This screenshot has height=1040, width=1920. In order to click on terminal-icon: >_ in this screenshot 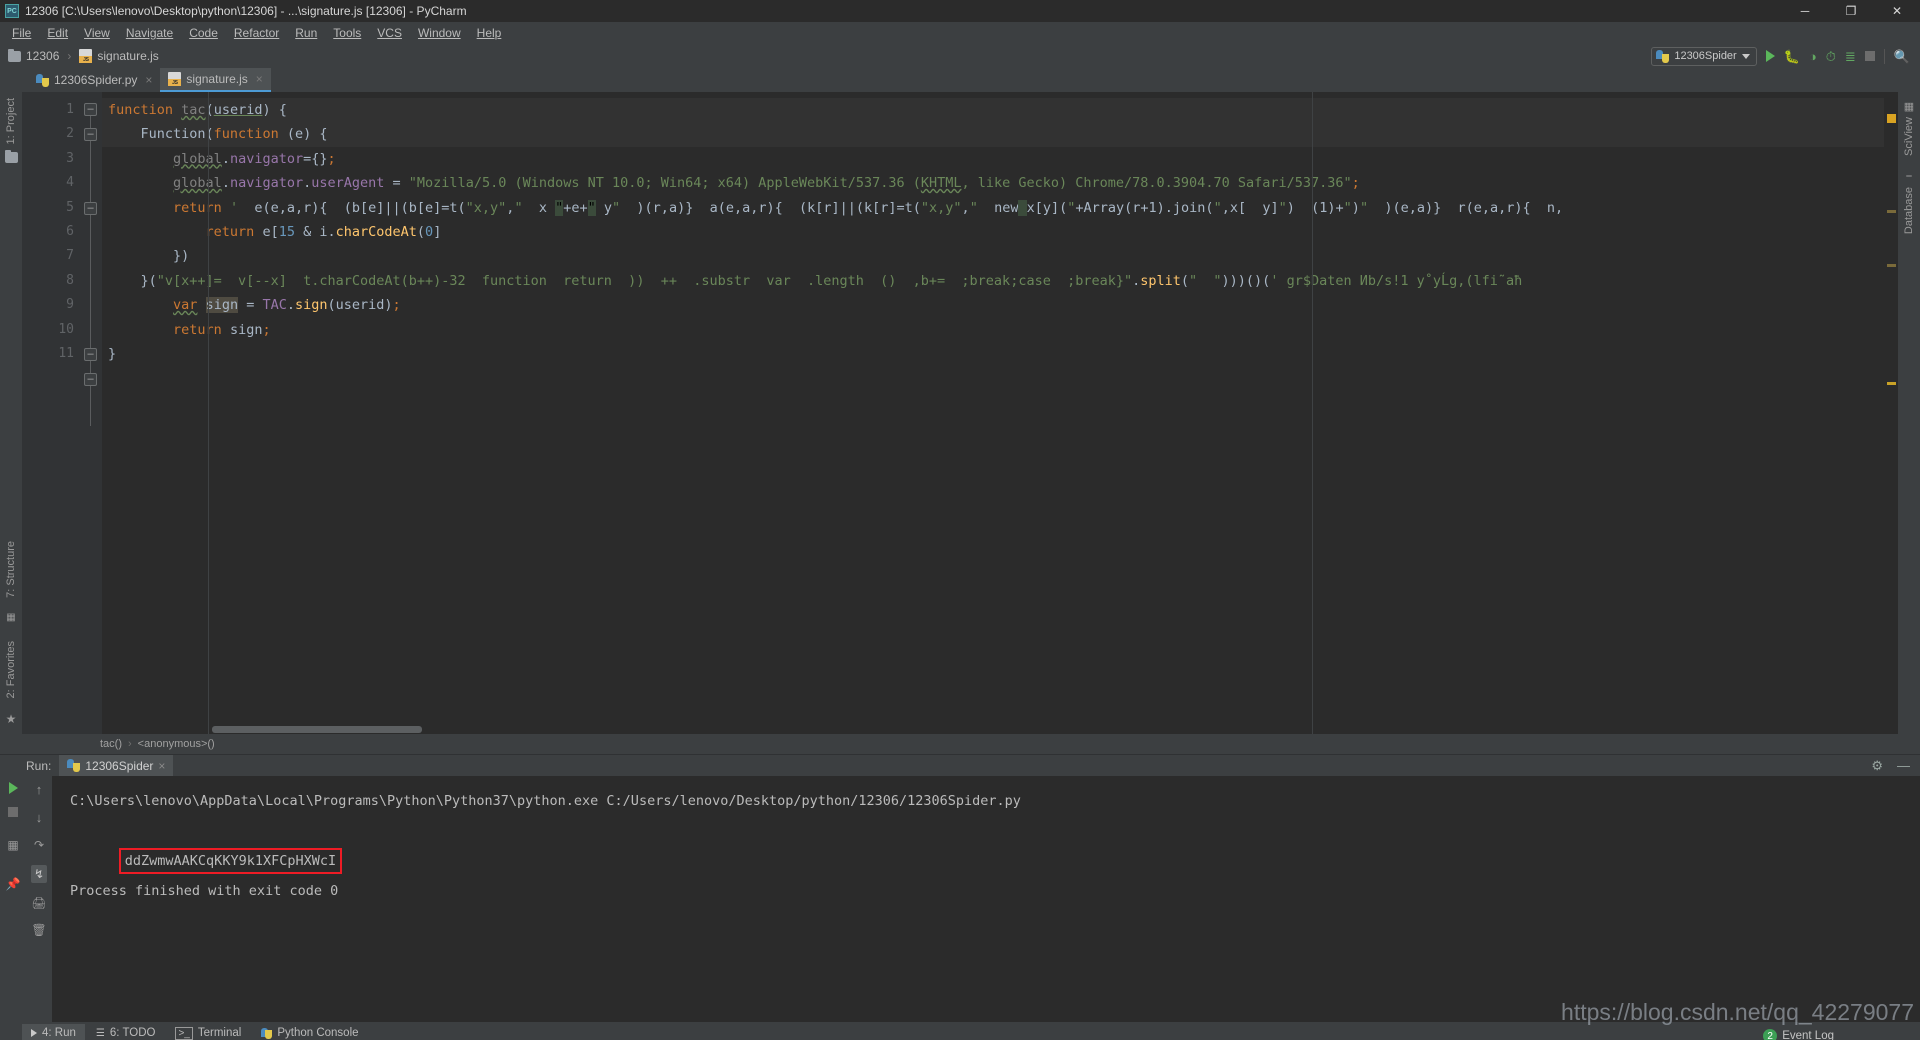, I will do `click(184, 1033)`.